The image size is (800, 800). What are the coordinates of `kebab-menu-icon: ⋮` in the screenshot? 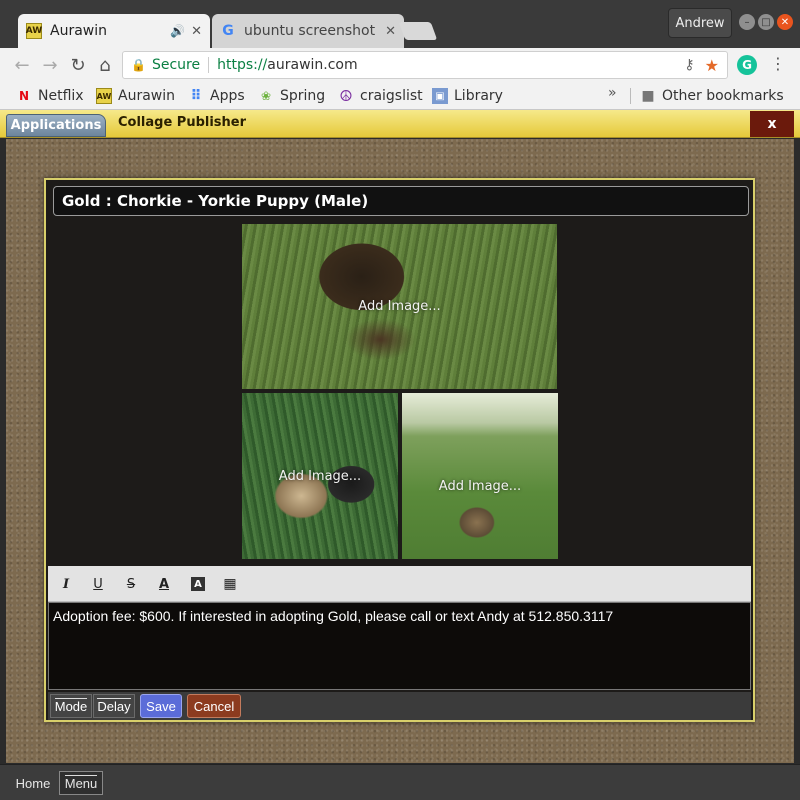 It's located at (778, 63).